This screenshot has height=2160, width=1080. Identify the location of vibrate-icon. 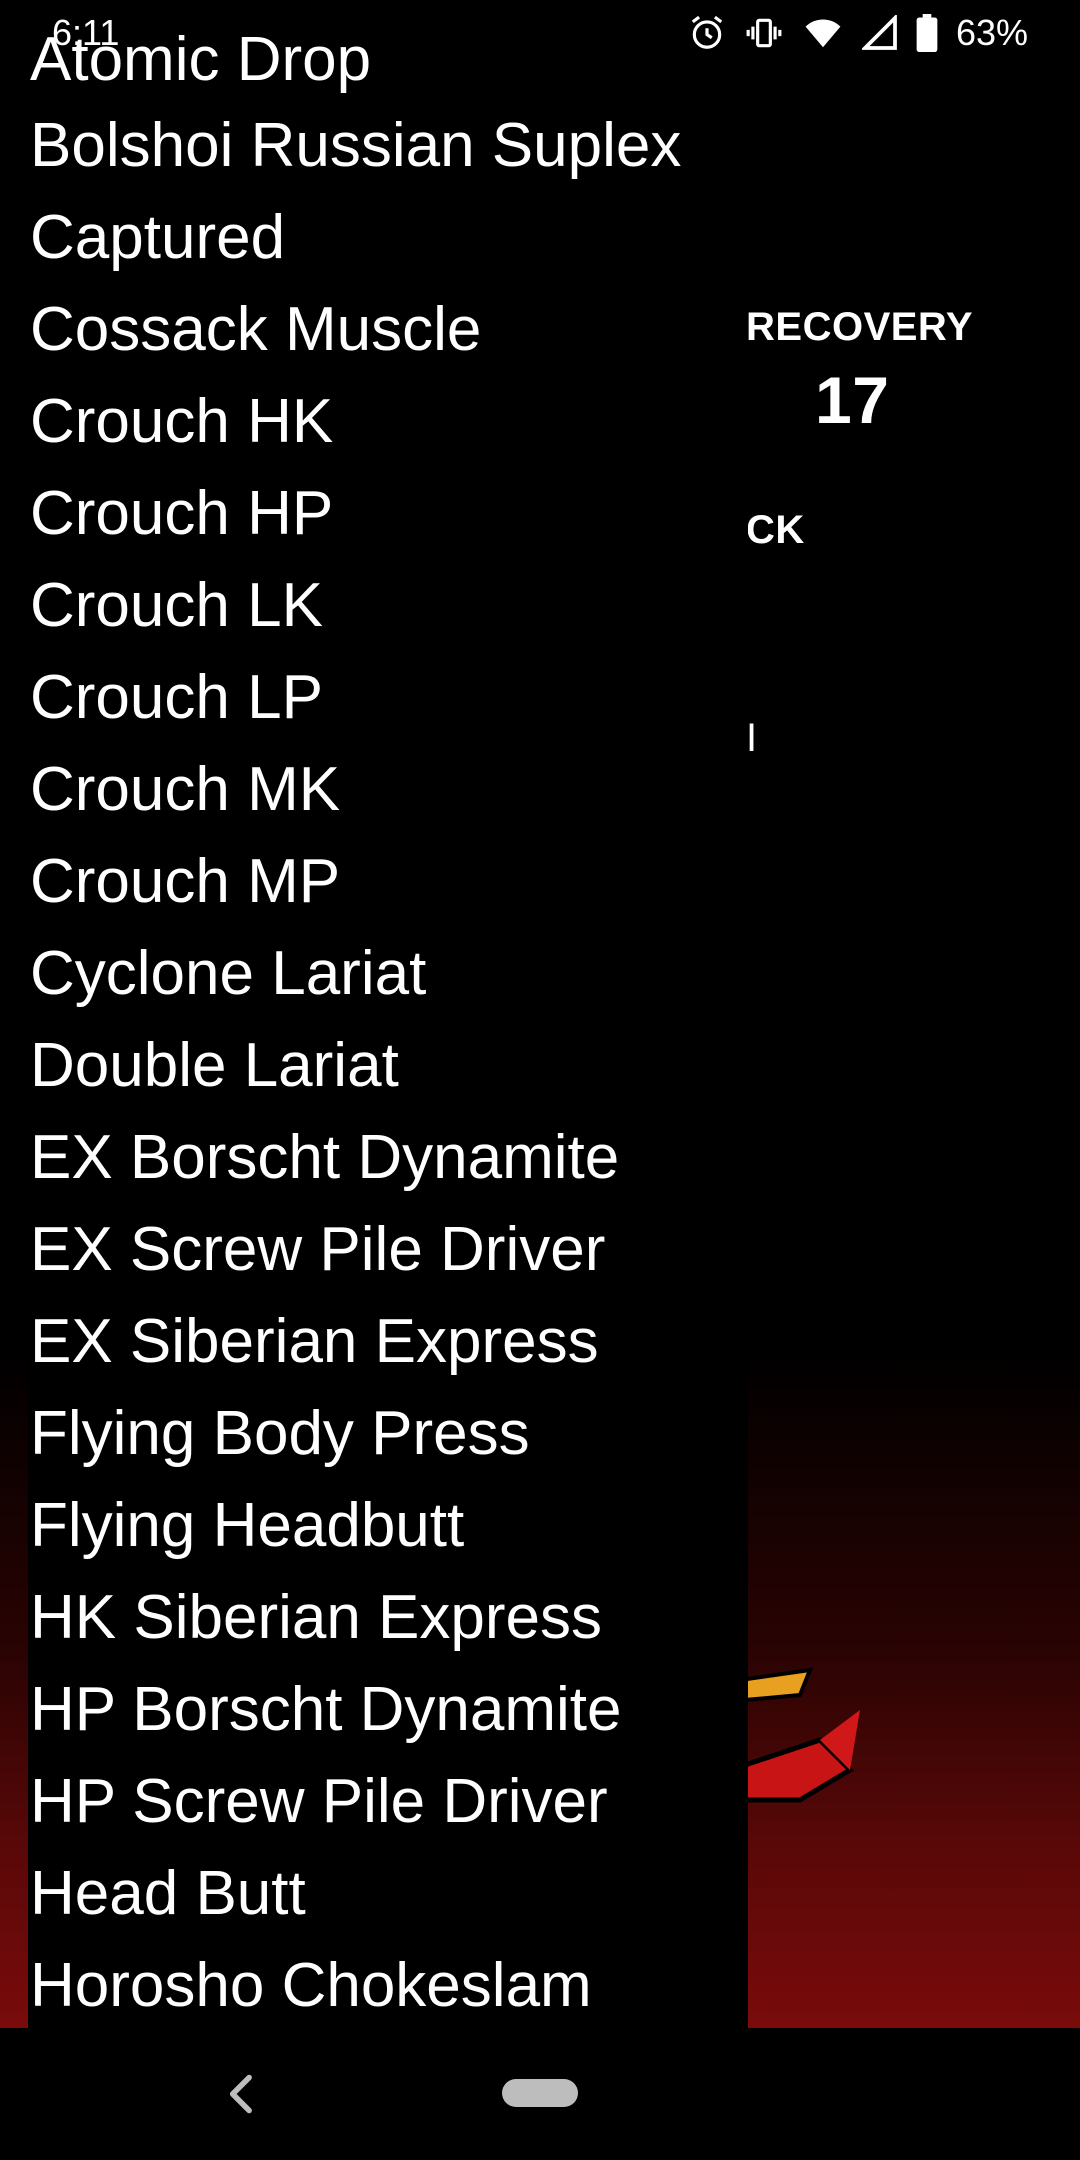
(764, 33).